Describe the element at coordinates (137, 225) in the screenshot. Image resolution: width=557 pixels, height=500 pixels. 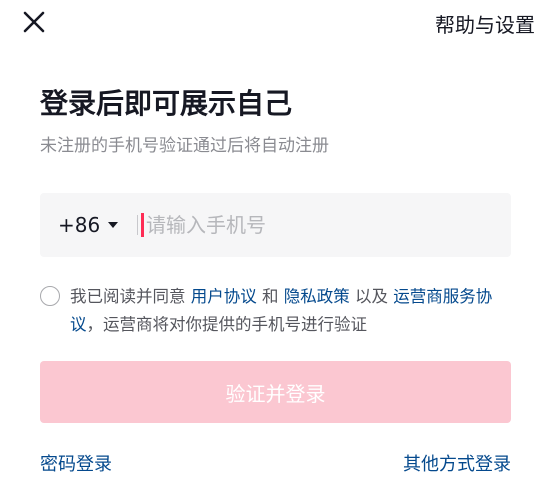
I see `field-divider` at that location.